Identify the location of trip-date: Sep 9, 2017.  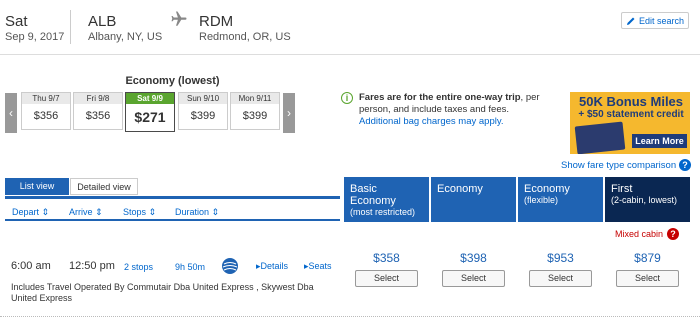
(35, 37).